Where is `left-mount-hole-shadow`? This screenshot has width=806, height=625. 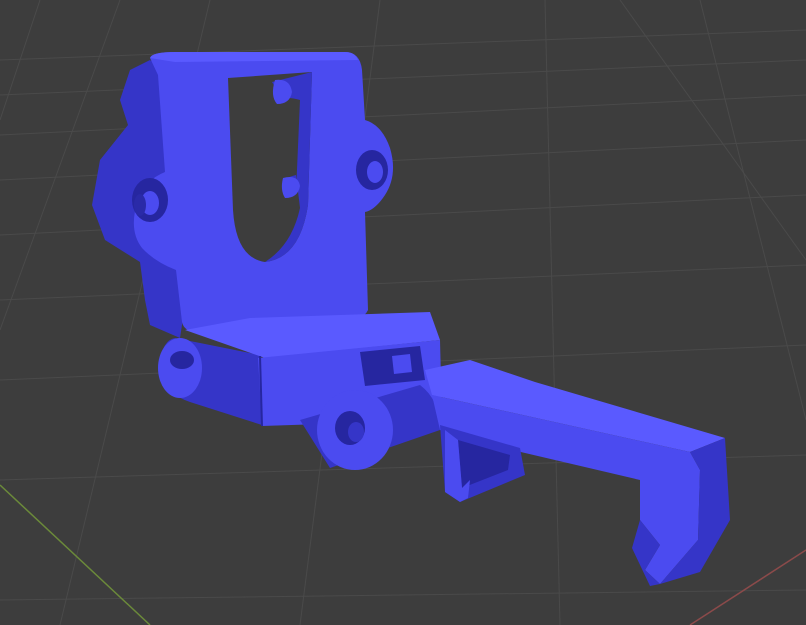 left-mount-hole-shadow is located at coordinates (140, 205).